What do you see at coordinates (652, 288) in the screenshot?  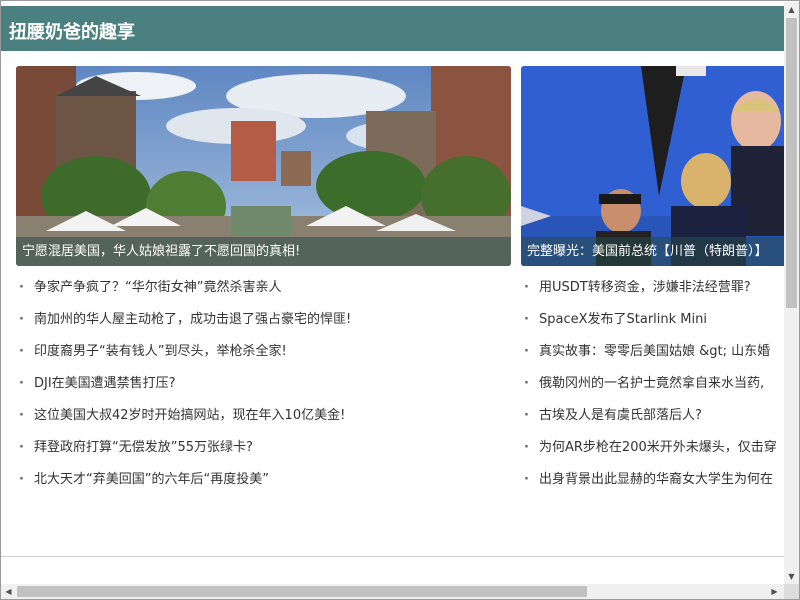 I see `list-item: 用USDT转移资金，涉嫌非法经营罪?` at bounding box center [652, 288].